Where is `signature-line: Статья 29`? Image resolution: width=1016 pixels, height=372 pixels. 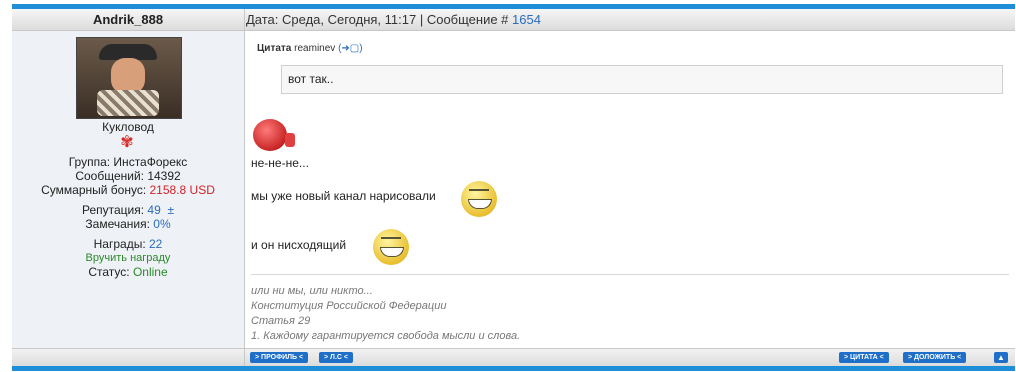
signature-line: Статья 29 is located at coordinates (281, 321).